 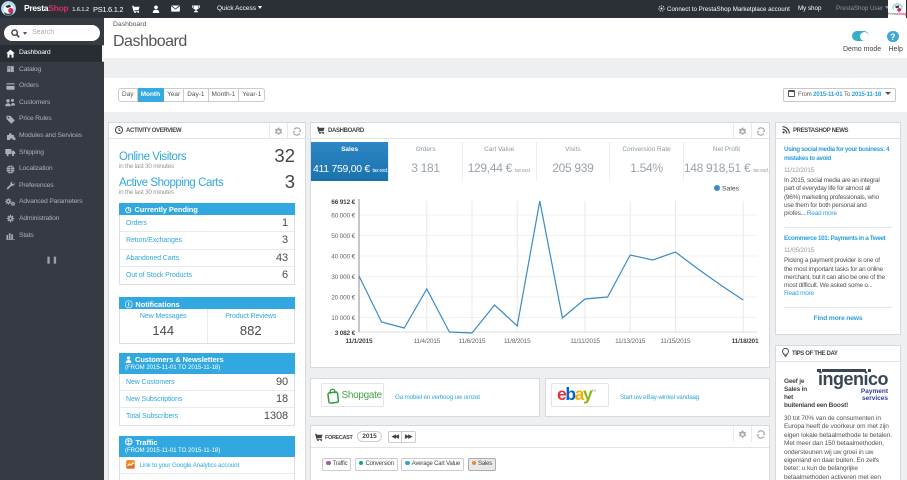 I want to click on svg-text: 11/15/2015, so click(x=675, y=341).